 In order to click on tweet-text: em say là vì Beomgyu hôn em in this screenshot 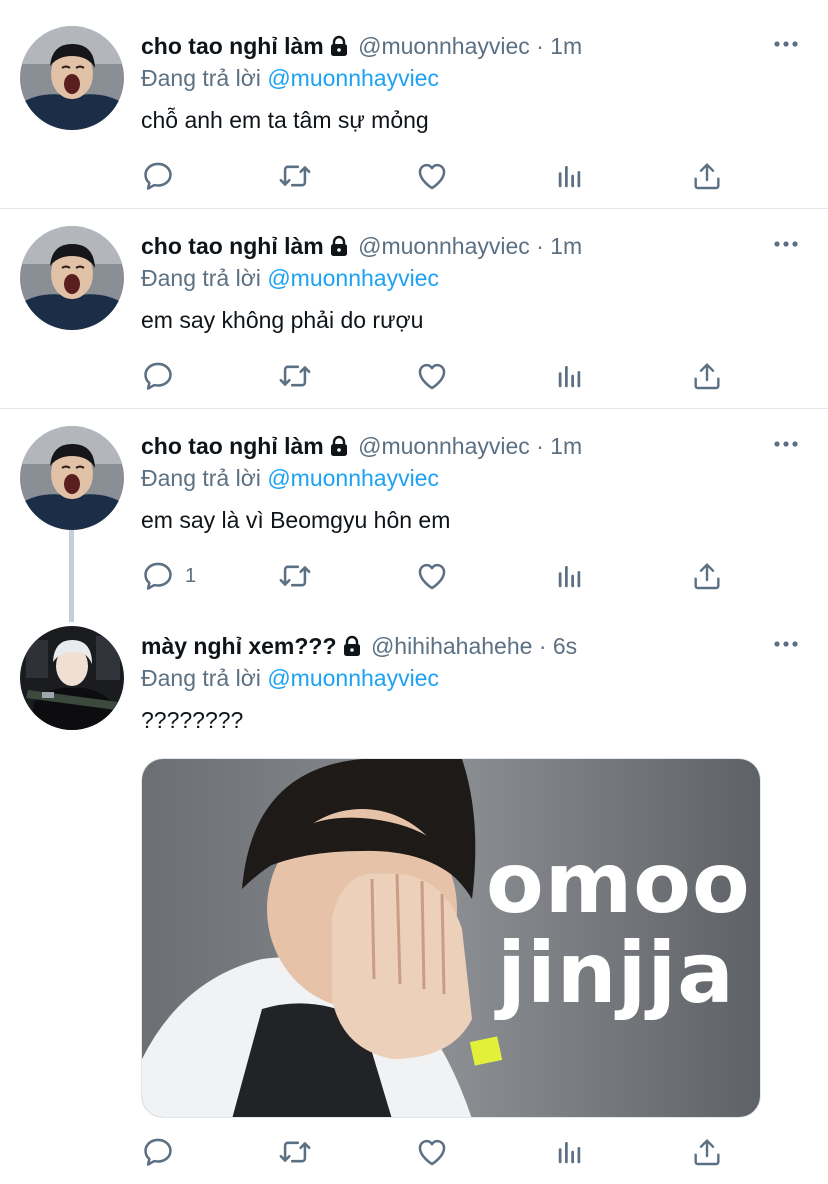, I will do `click(296, 520)`.